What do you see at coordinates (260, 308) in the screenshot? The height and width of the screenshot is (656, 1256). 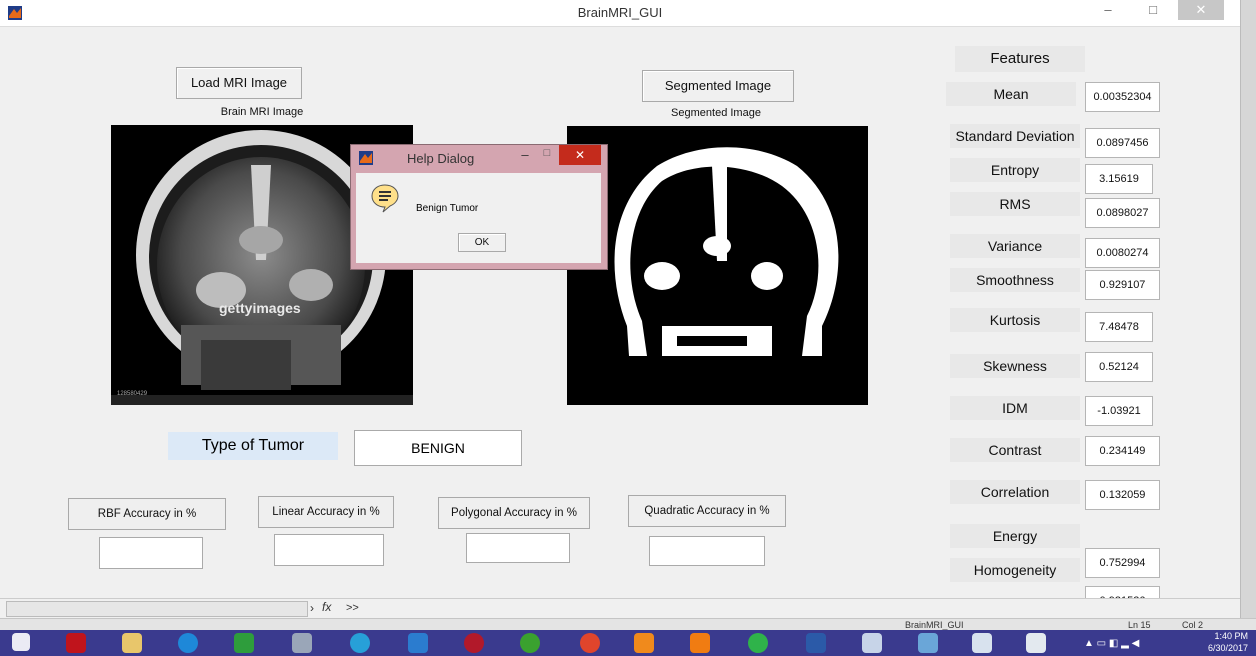 I see `watermark-logo: gettyimages` at bounding box center [260, 308].